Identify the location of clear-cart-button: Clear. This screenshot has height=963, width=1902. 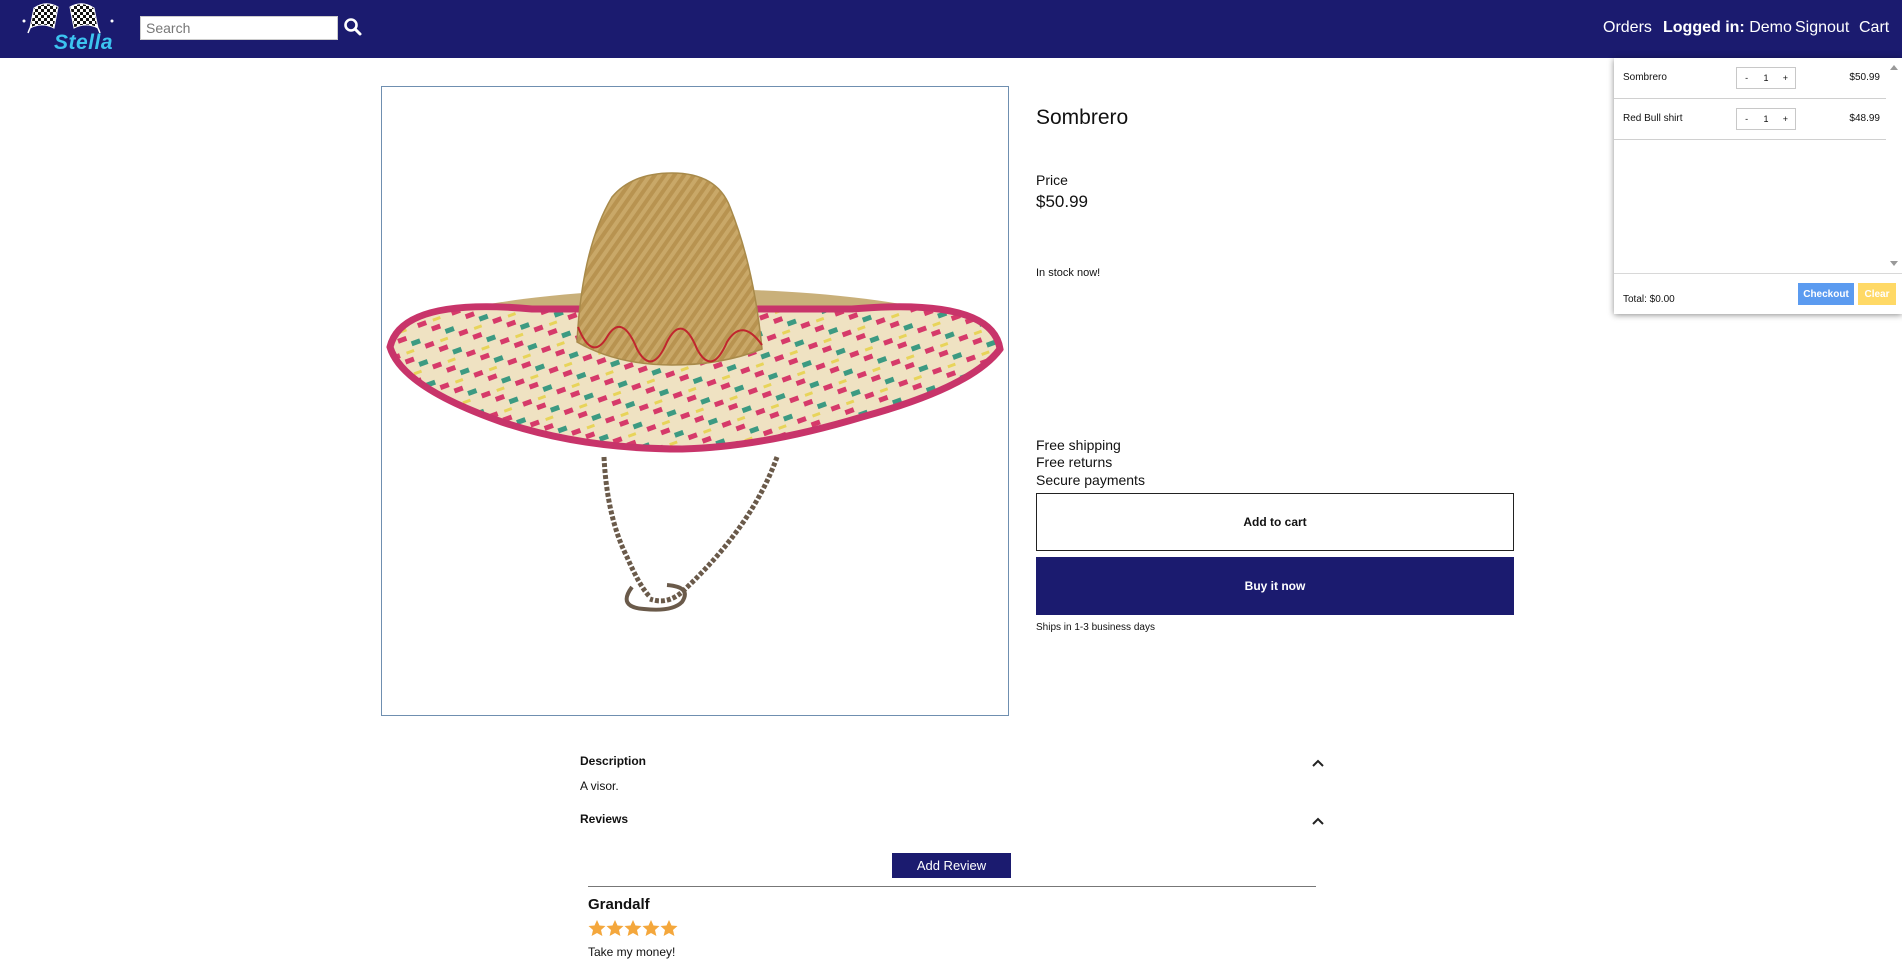
(1877, 294).